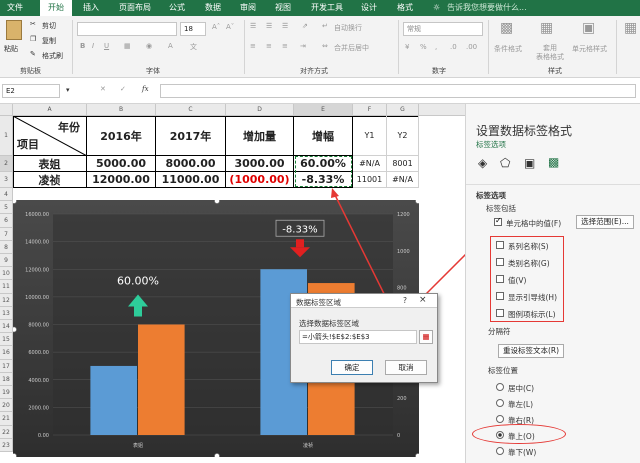 The height and width of the screenshot is (463, 640). I want to click on row-header-16: 16, so click(6, 353).